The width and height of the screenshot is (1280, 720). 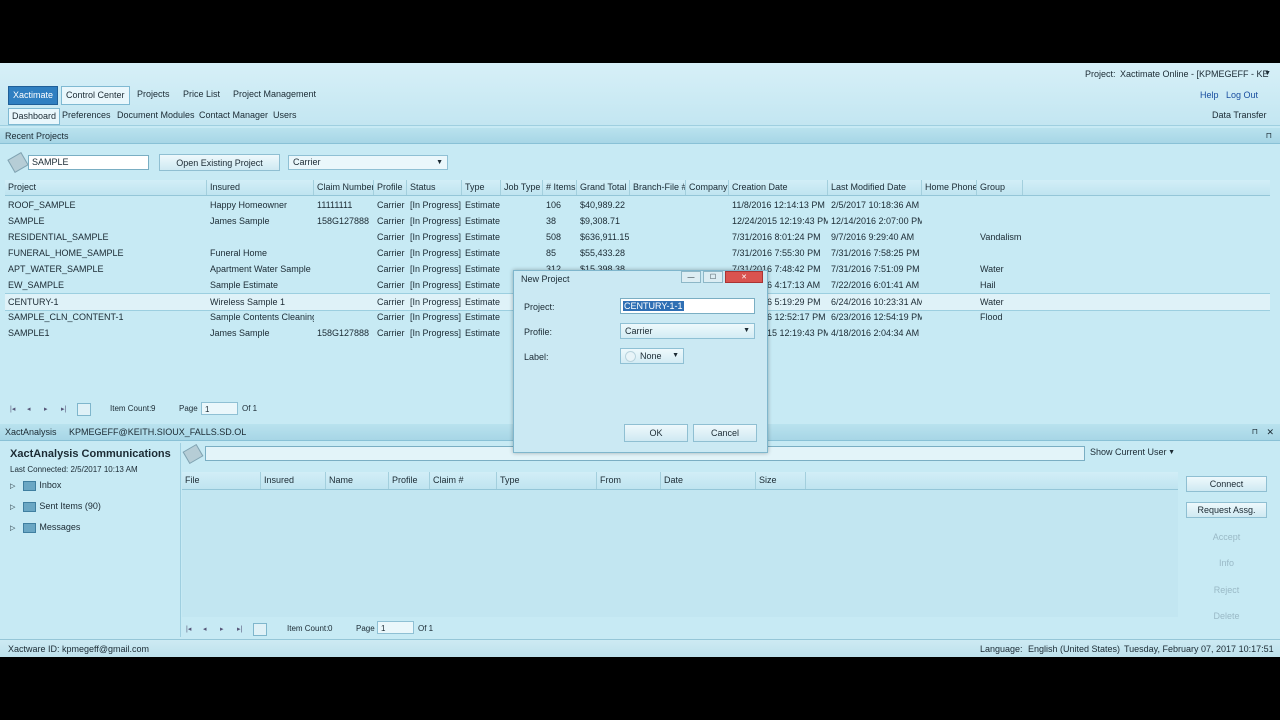 What do you see at coordinates (357, 480) in the screenshot?
I see `xa-col-name: Name` at bounding box center [357, 480].